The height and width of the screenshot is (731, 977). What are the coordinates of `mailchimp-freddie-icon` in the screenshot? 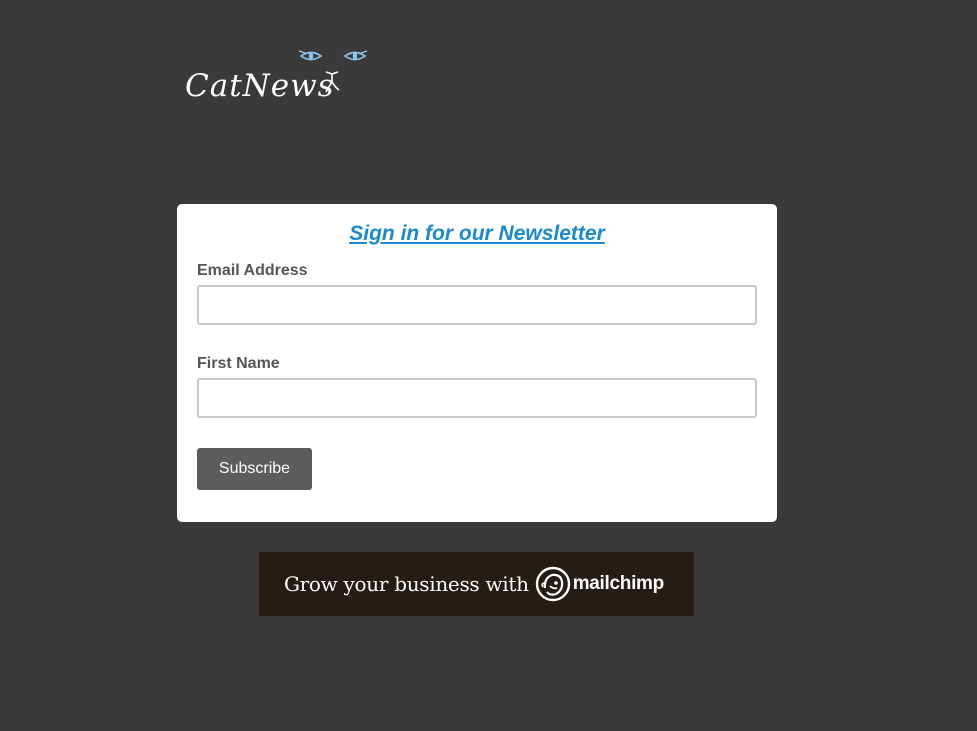 It's located at (552, 584).